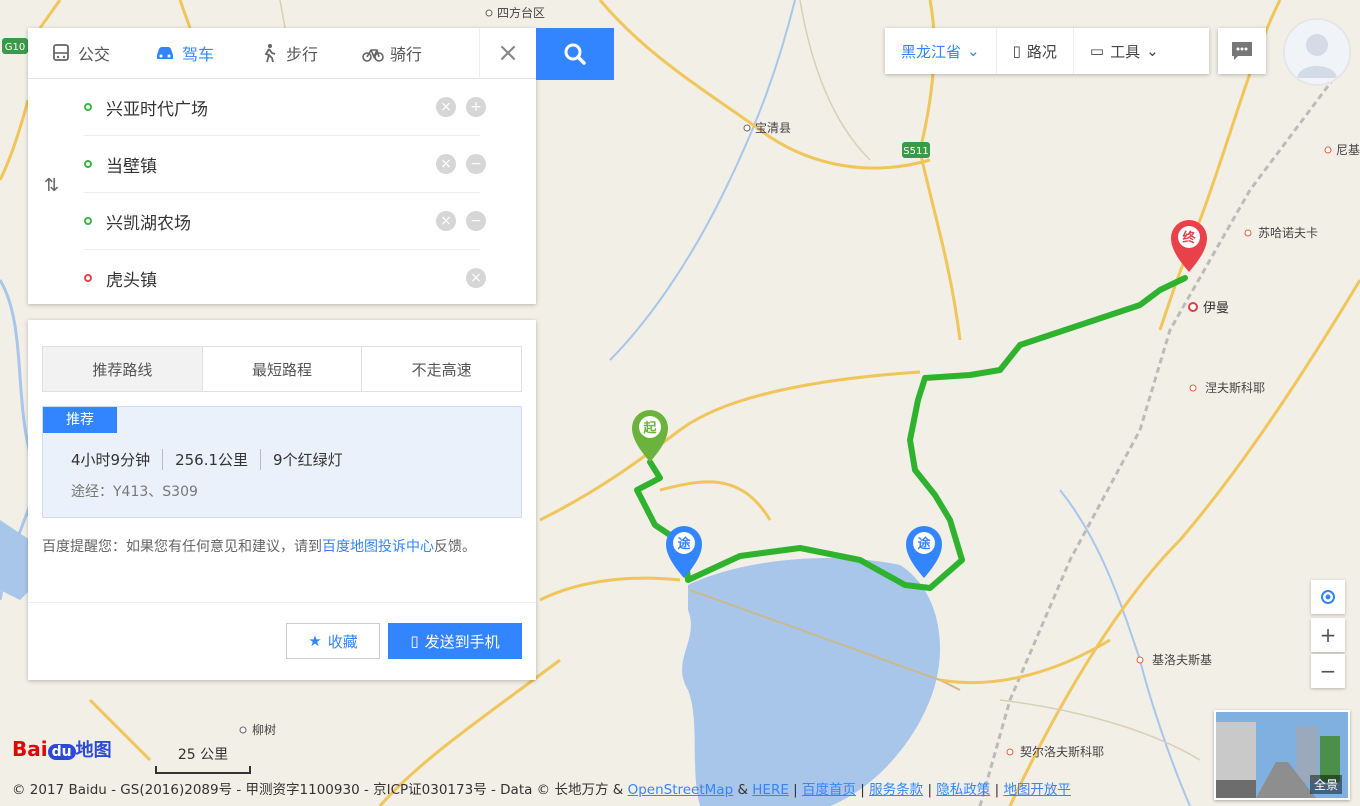 This screenshot has width=1360, height=806. What do you see at coordinates (1328, 635) in the screenshot?
I see `zoom-in-button: +` at bounding box center [1328, 635].